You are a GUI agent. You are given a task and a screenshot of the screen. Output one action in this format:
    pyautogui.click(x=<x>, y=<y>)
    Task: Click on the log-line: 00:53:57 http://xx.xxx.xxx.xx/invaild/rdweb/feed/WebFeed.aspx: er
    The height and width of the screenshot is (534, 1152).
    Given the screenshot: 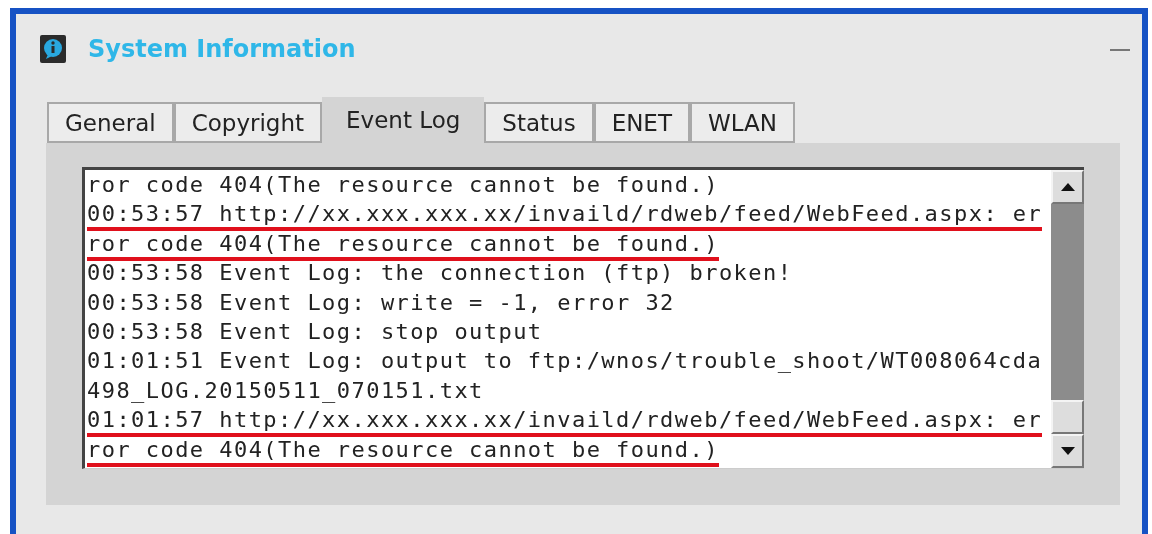 What is the action you would take?
    pyautogui.click(x=565, y=216)
    